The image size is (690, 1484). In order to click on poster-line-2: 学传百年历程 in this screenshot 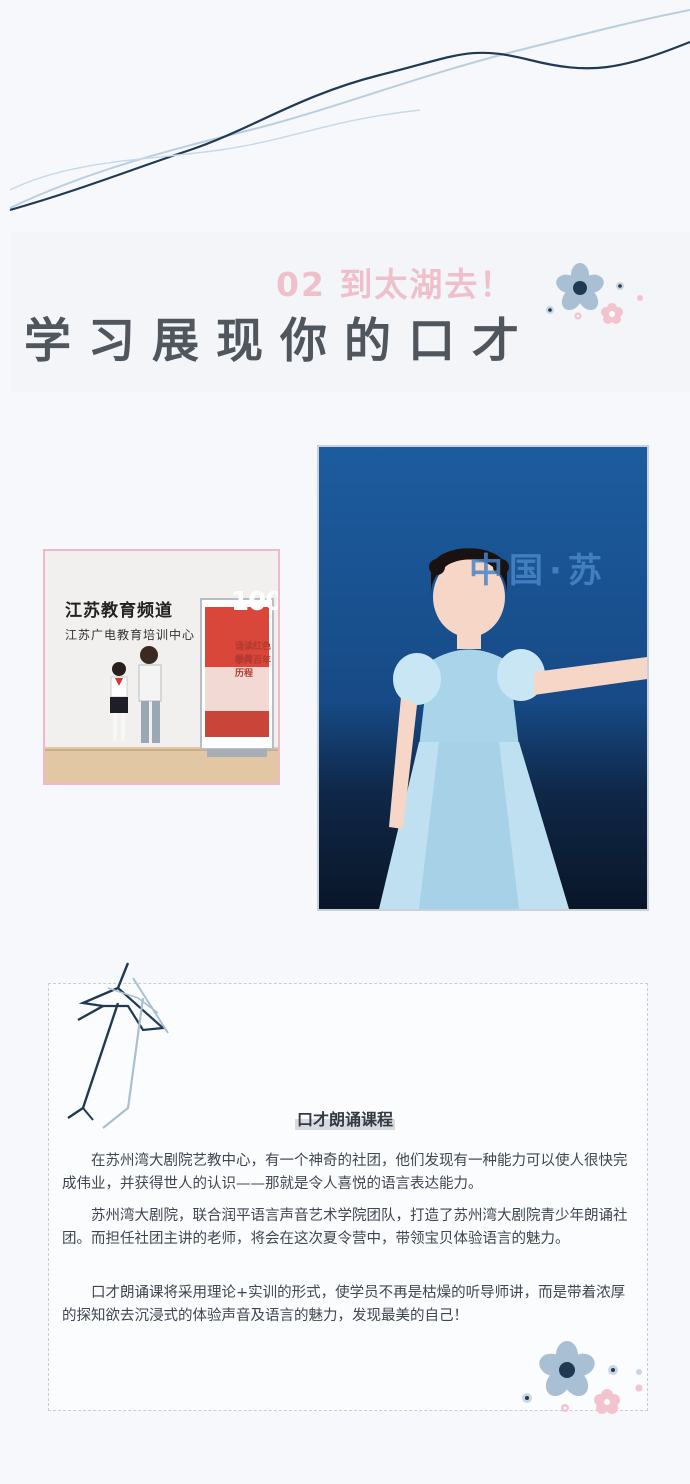, I will do `click(253, 667)`.